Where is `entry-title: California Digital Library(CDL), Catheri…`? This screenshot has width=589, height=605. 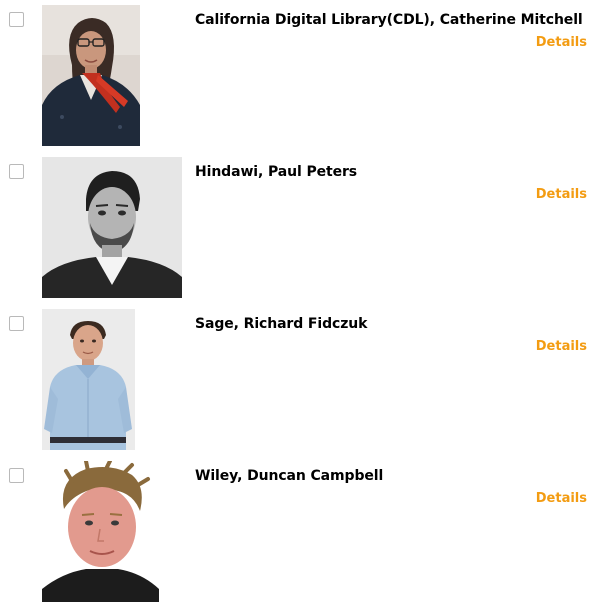
entry-title: California Digital Library(CDL), Catheri… is located at coordinates (389, 20).